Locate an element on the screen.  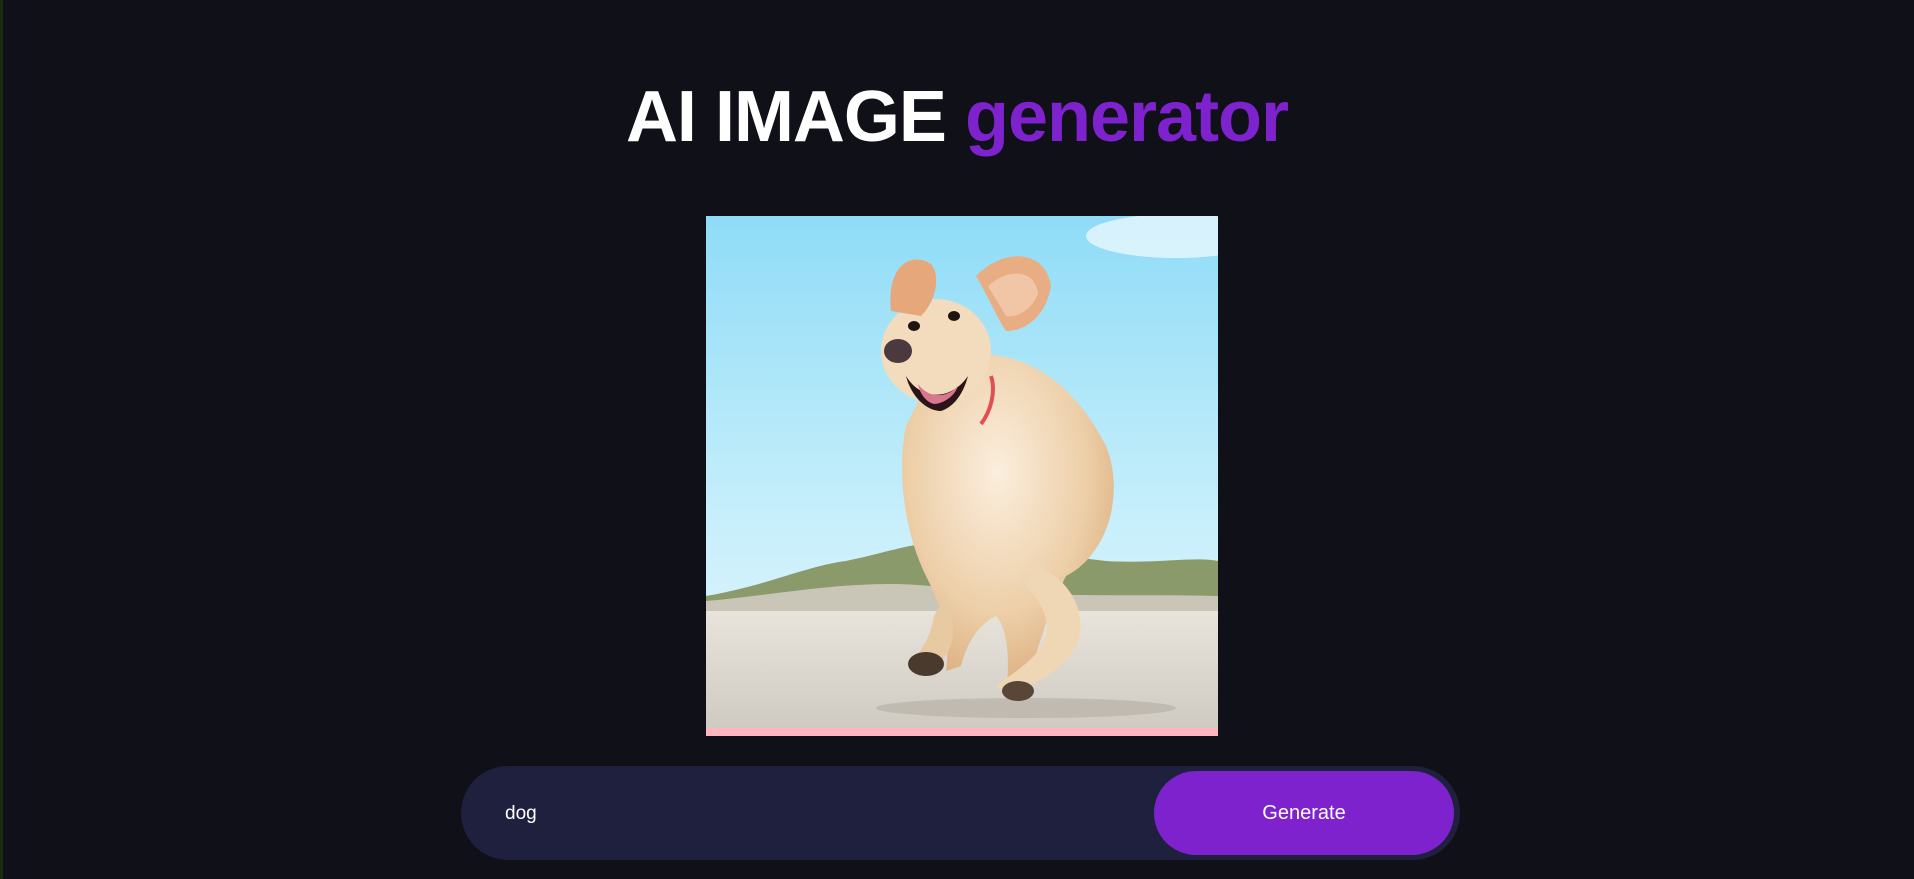
prompt-input is located at coordinates (805, 814).